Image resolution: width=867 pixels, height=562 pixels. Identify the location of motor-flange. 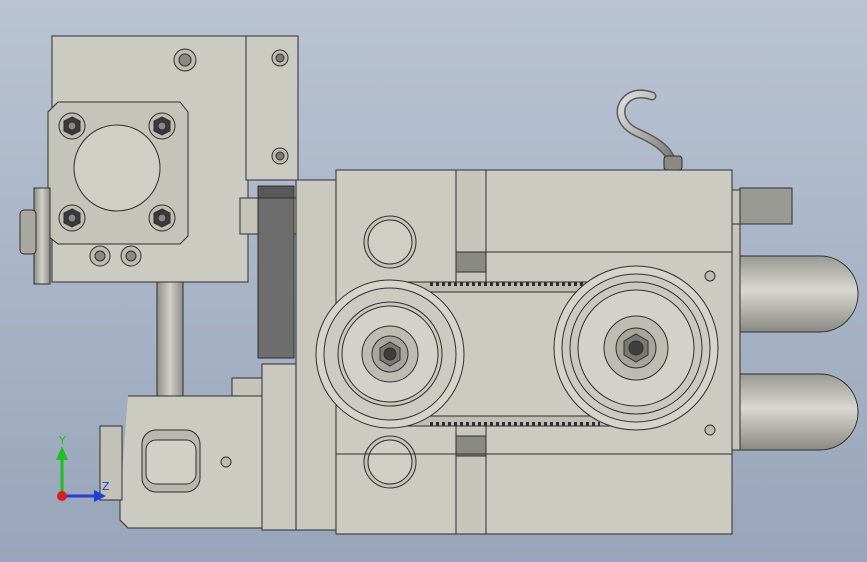
(118, 184).